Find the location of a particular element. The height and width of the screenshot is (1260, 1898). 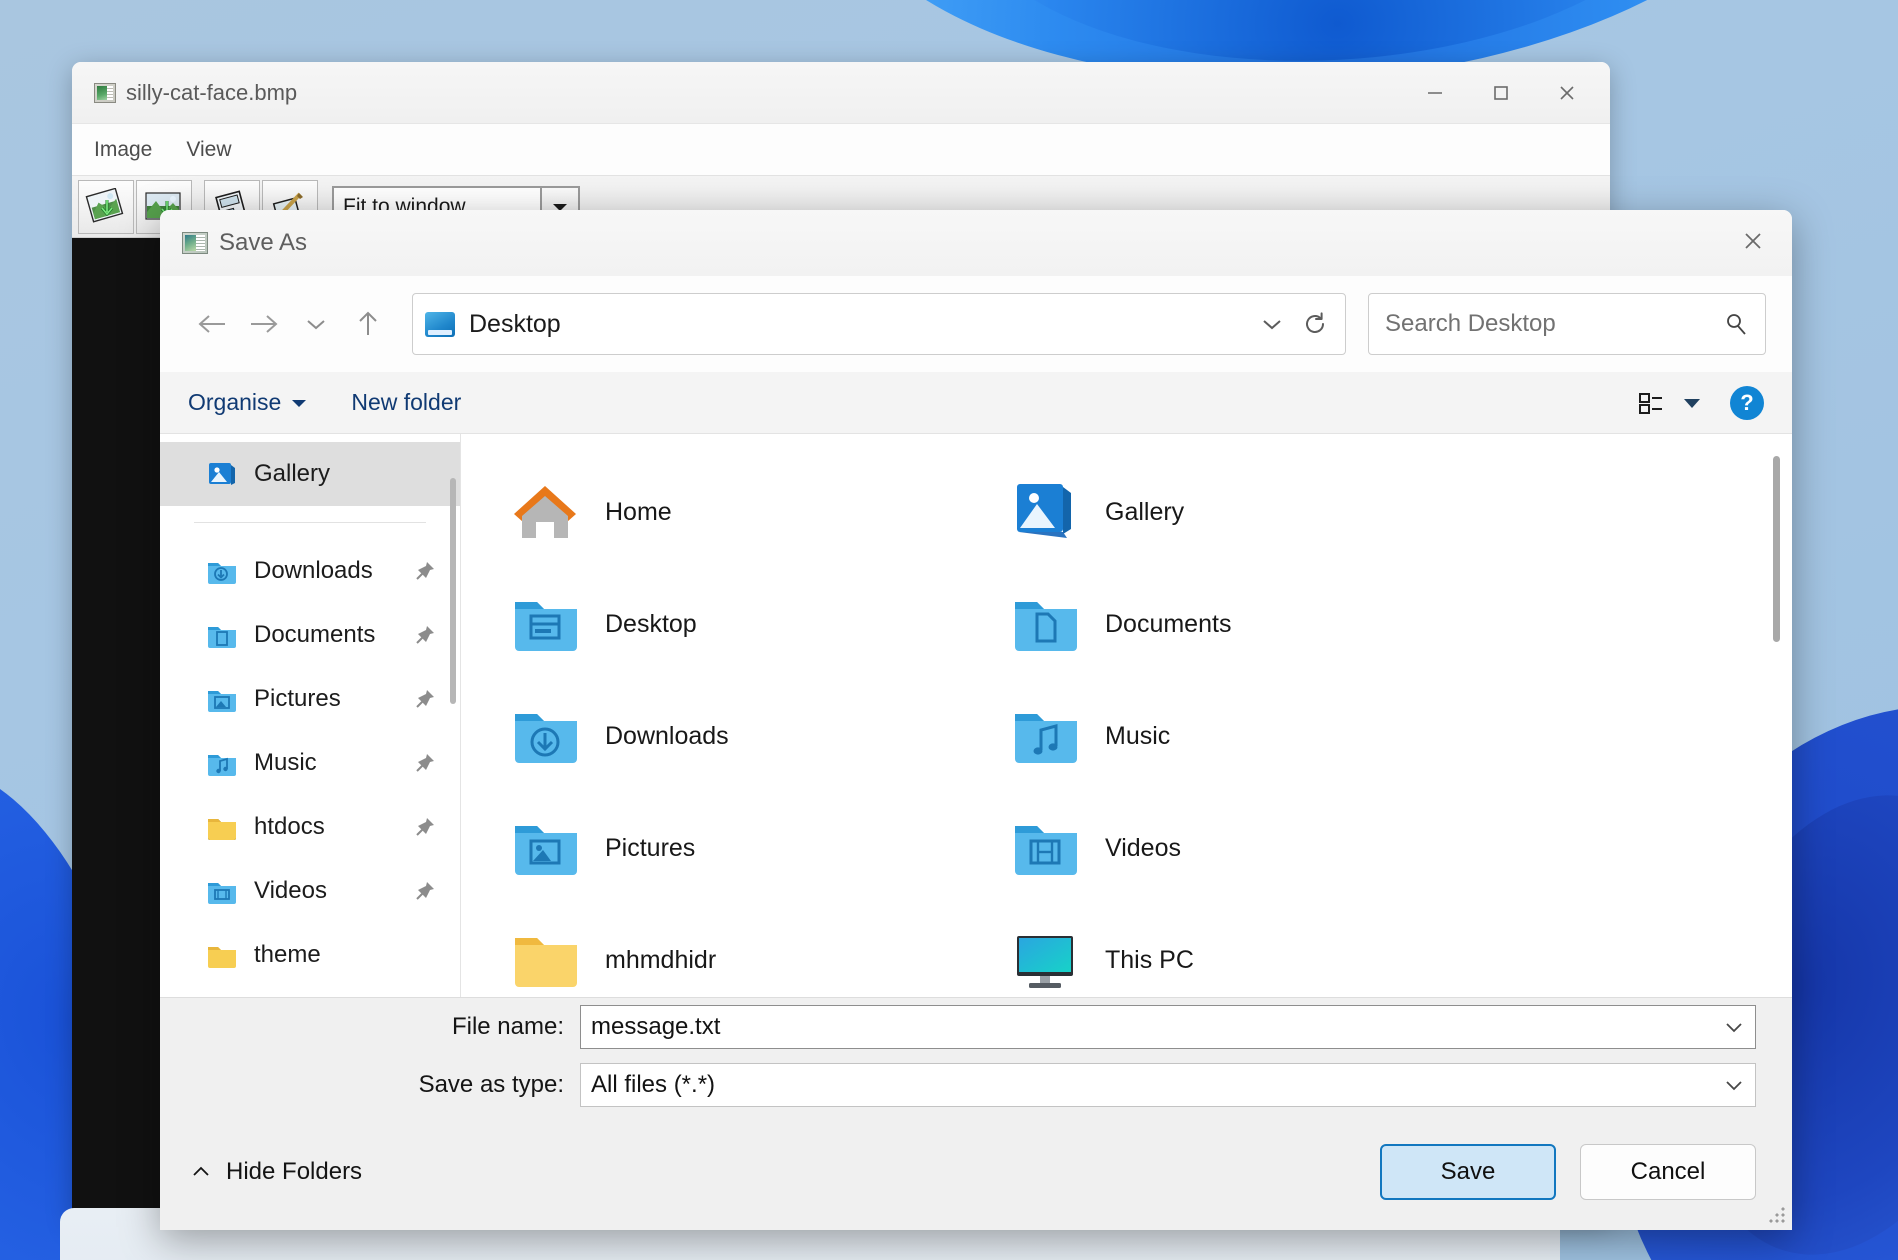

minimize-icon is located at coordinates (1435, 93).